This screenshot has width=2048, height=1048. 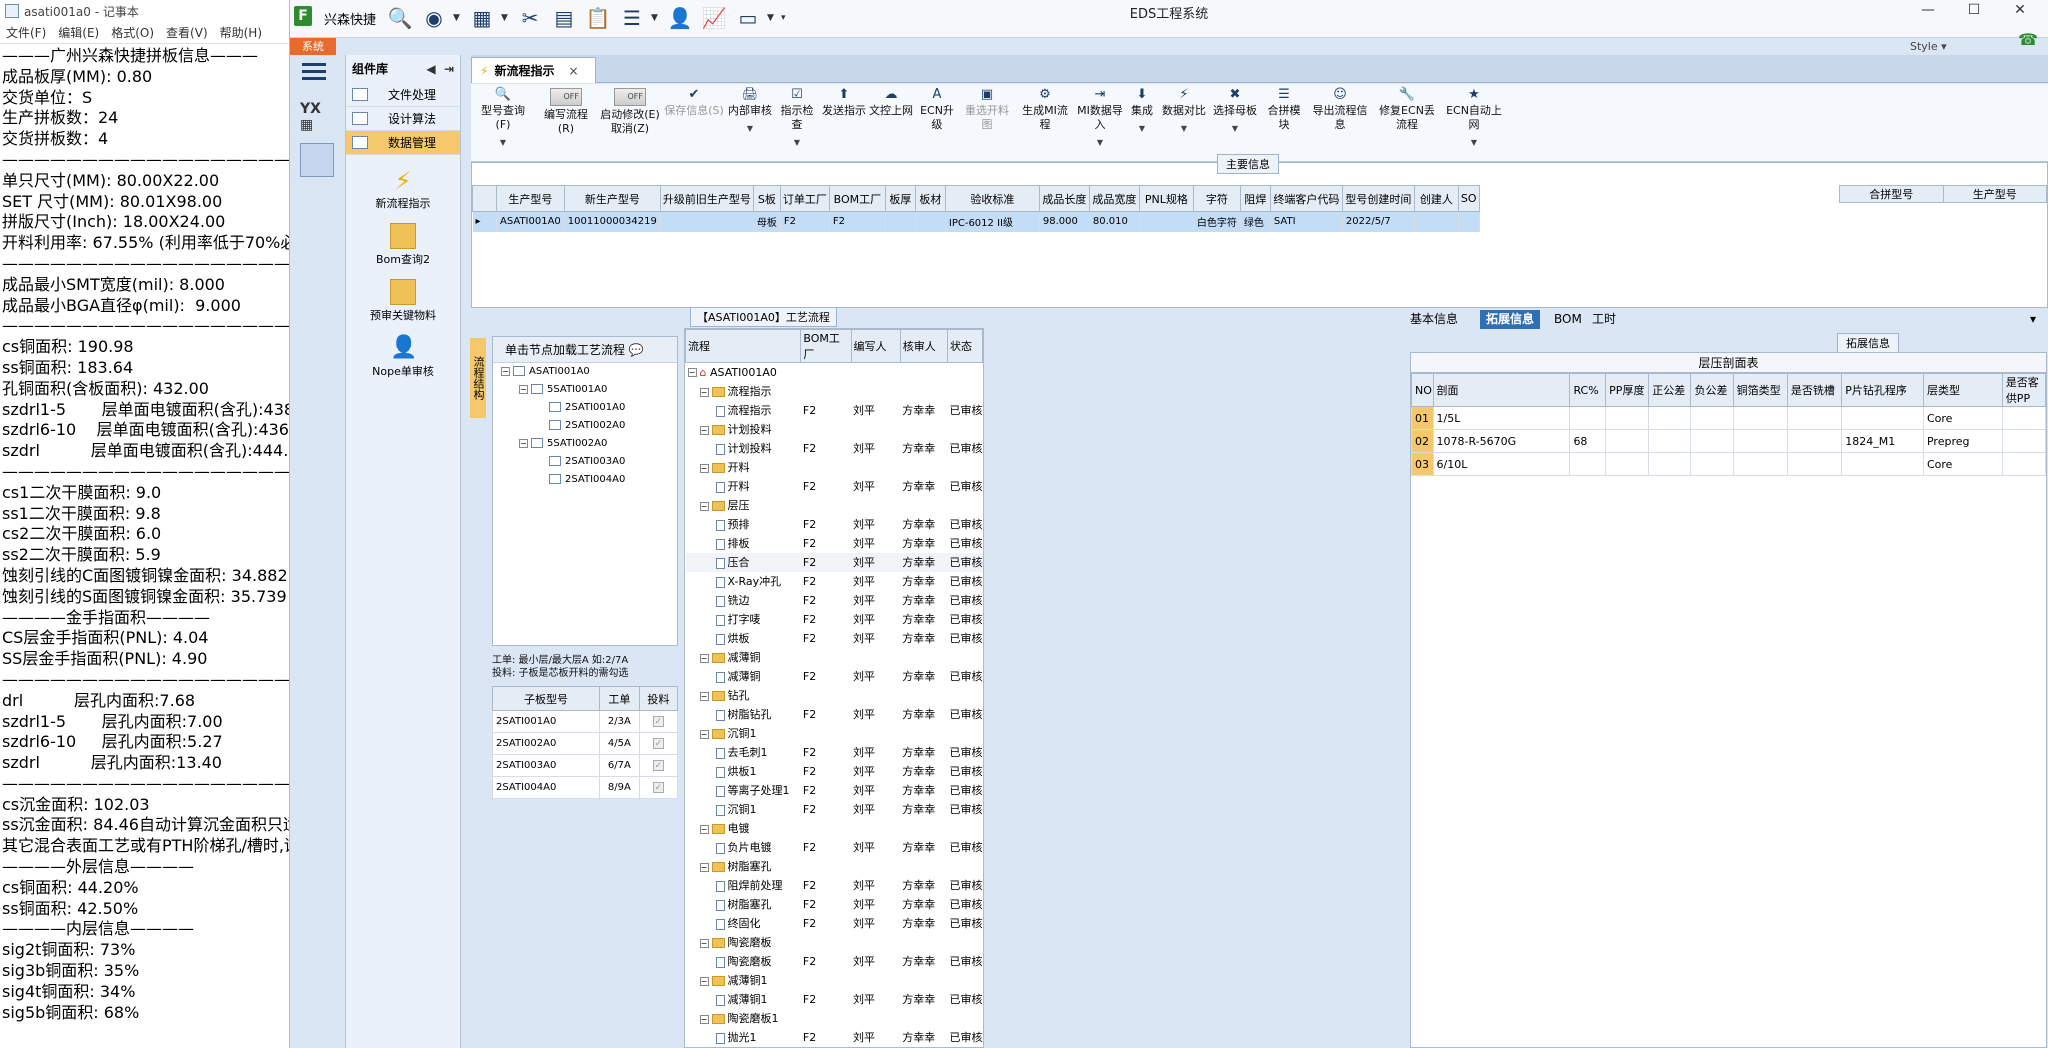 I want to click on column-header: BOM工厂, so click(x=857, y=198).